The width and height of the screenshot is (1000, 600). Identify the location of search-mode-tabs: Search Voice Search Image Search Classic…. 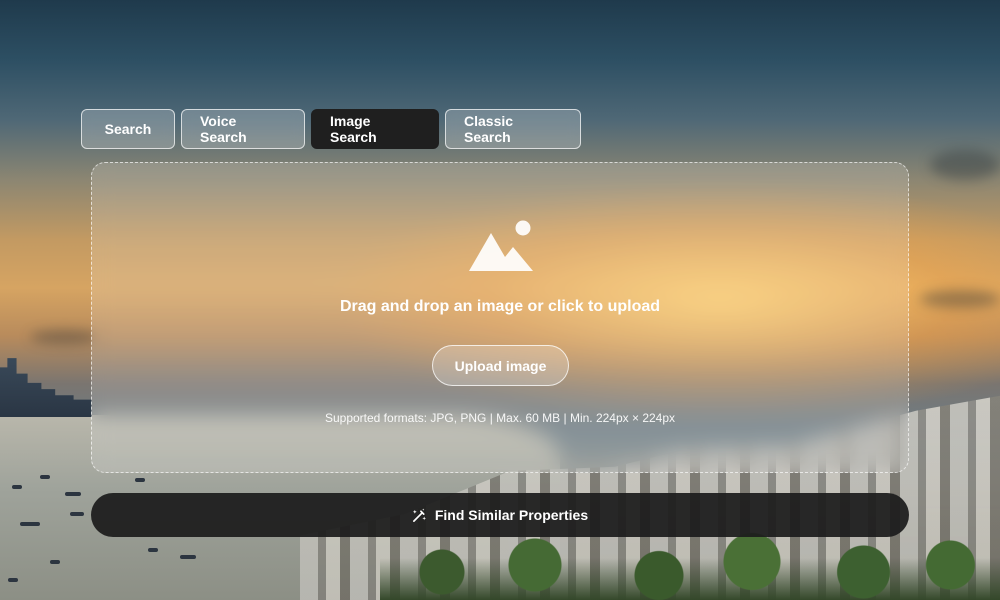
(331, 129).